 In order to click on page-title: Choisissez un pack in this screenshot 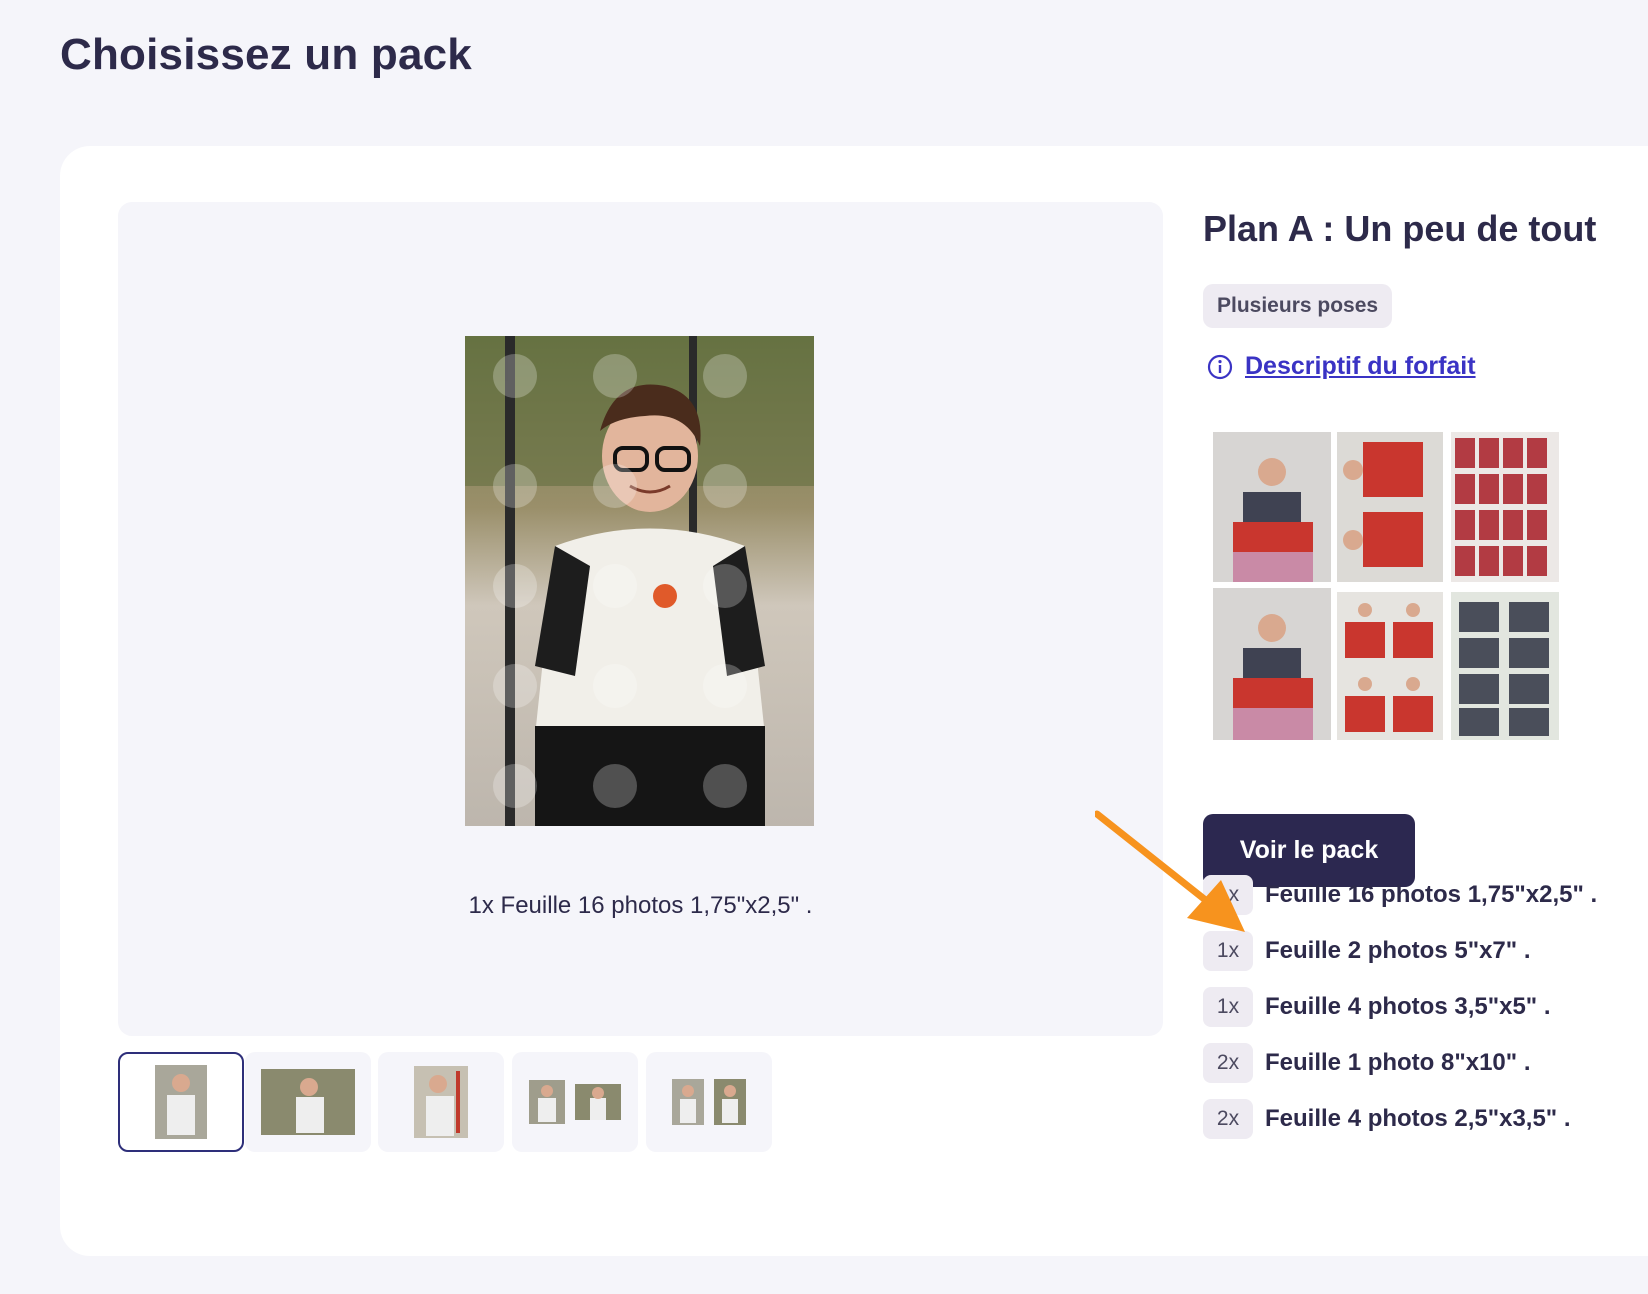, I will do `click(266, 54)`.